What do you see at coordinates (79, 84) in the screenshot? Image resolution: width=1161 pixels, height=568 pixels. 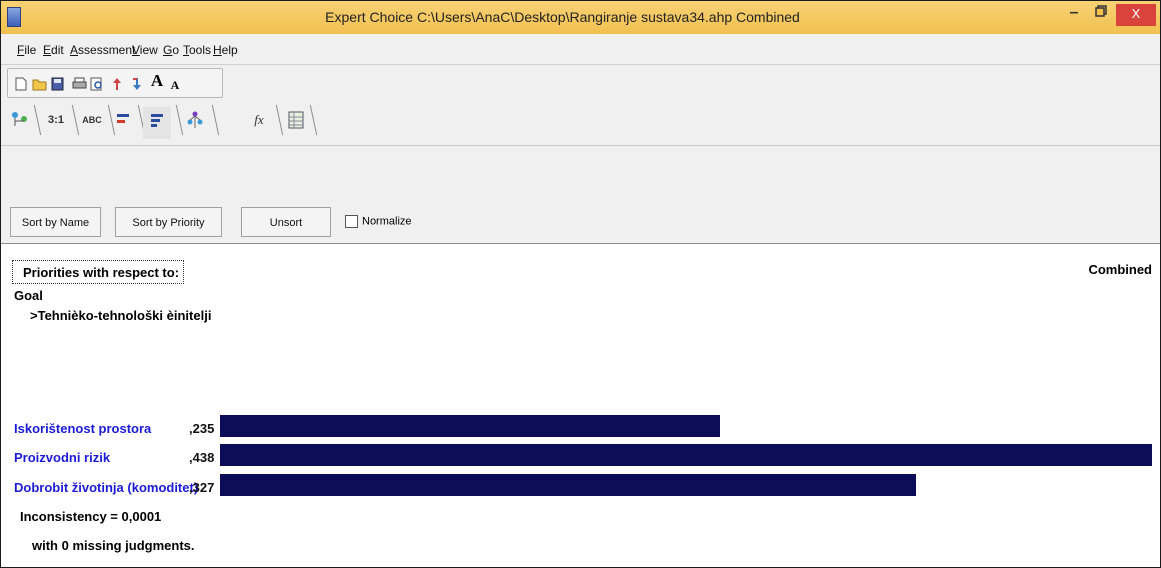 I see `print-icon` at bounding box center [79, 84].